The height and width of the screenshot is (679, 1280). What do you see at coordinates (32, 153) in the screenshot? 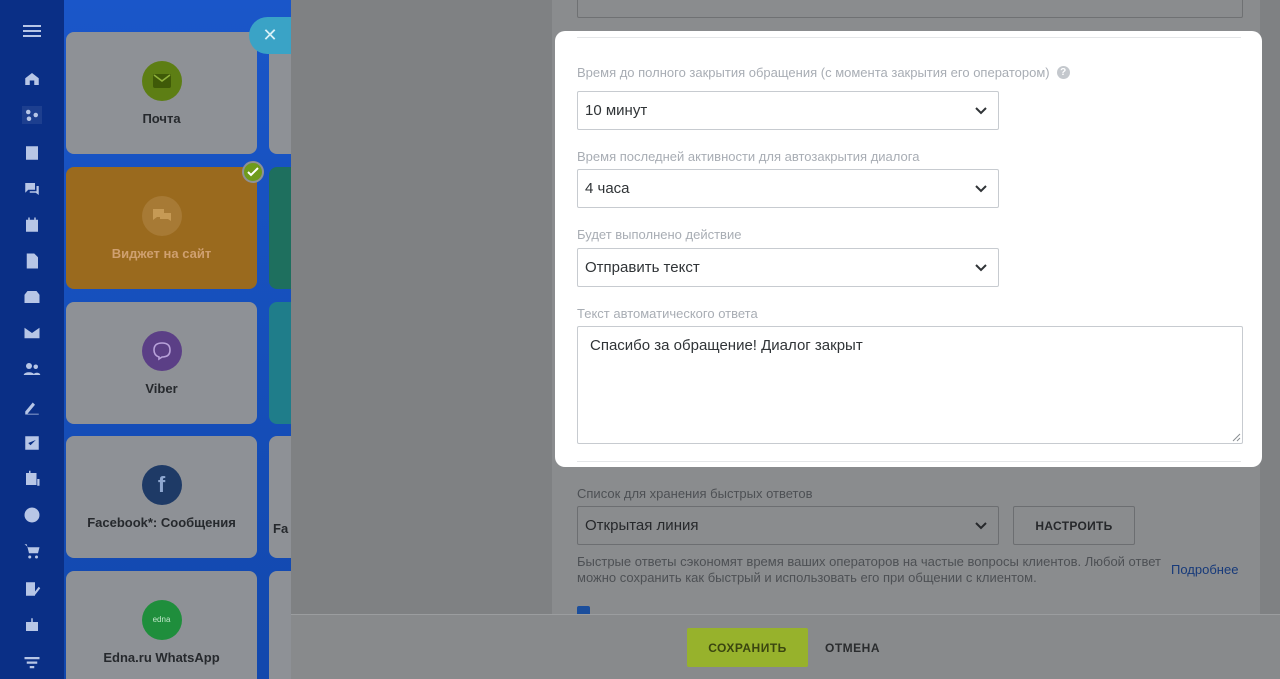
I see `feed-icon` at bounding box center [32, 153].